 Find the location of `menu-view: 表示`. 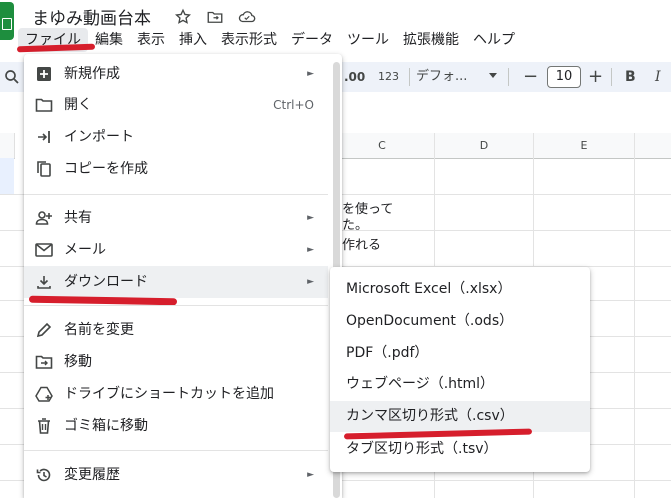

menu-view: 表示 is located at coordinates (151, 40).